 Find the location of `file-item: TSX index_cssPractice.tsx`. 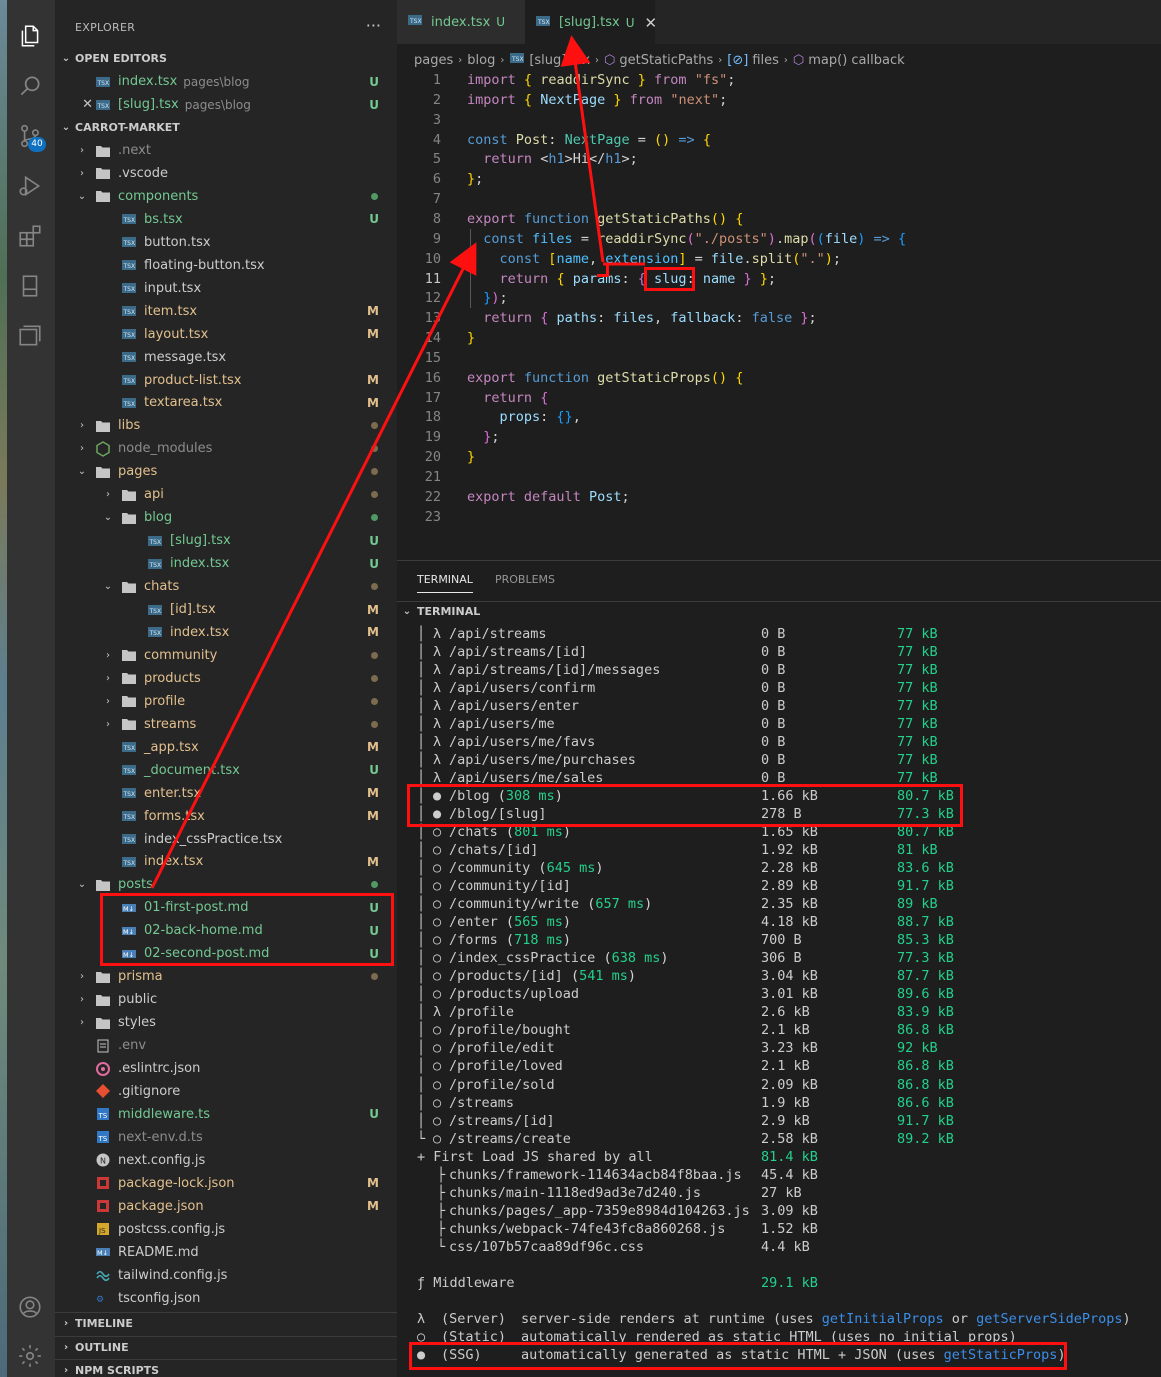

file-item: TSX index_cssPractice.tsx is located at coordinates (226, 839).